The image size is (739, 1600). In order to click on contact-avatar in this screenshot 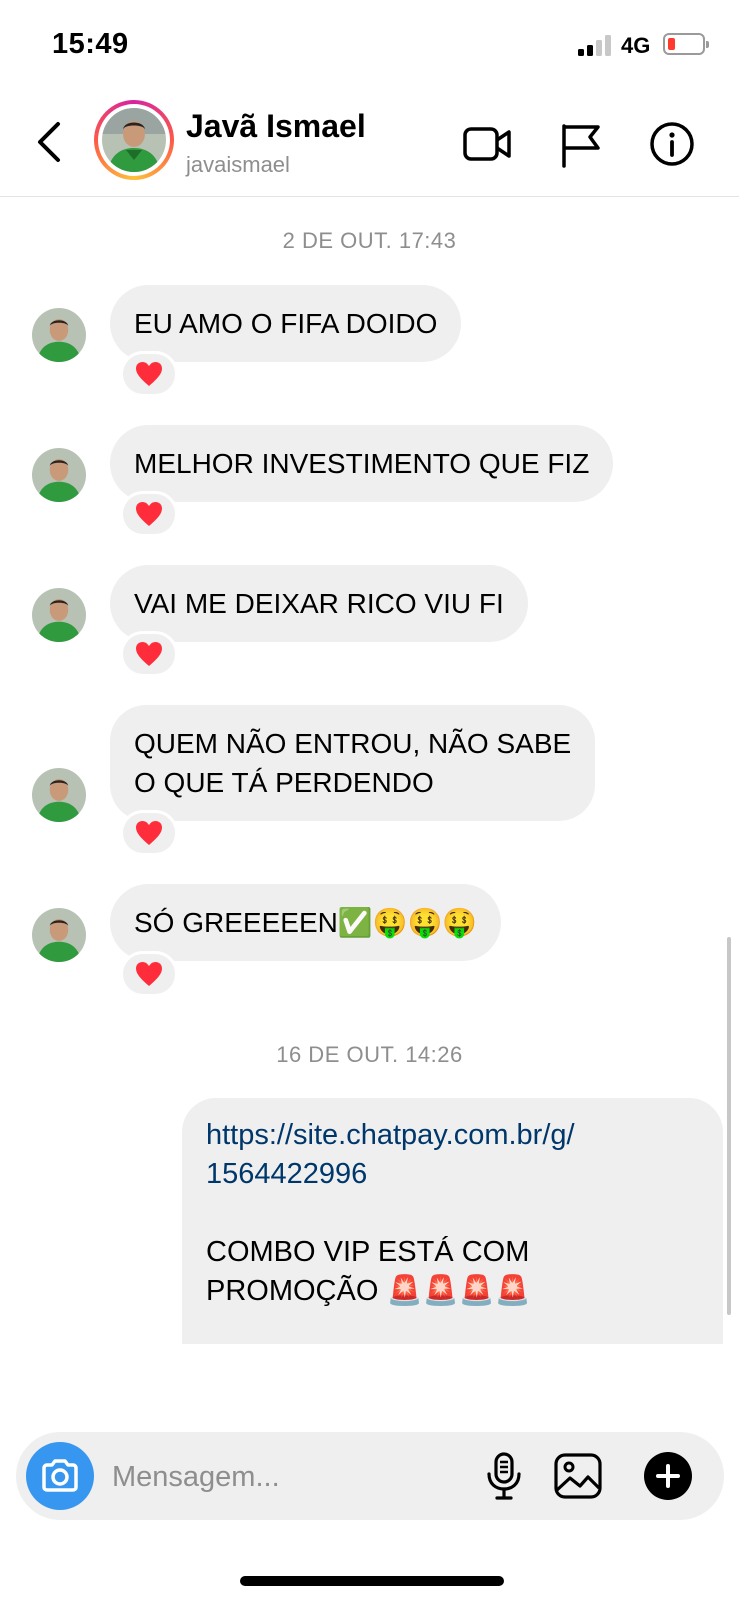, I will do `click(134, 140)`.